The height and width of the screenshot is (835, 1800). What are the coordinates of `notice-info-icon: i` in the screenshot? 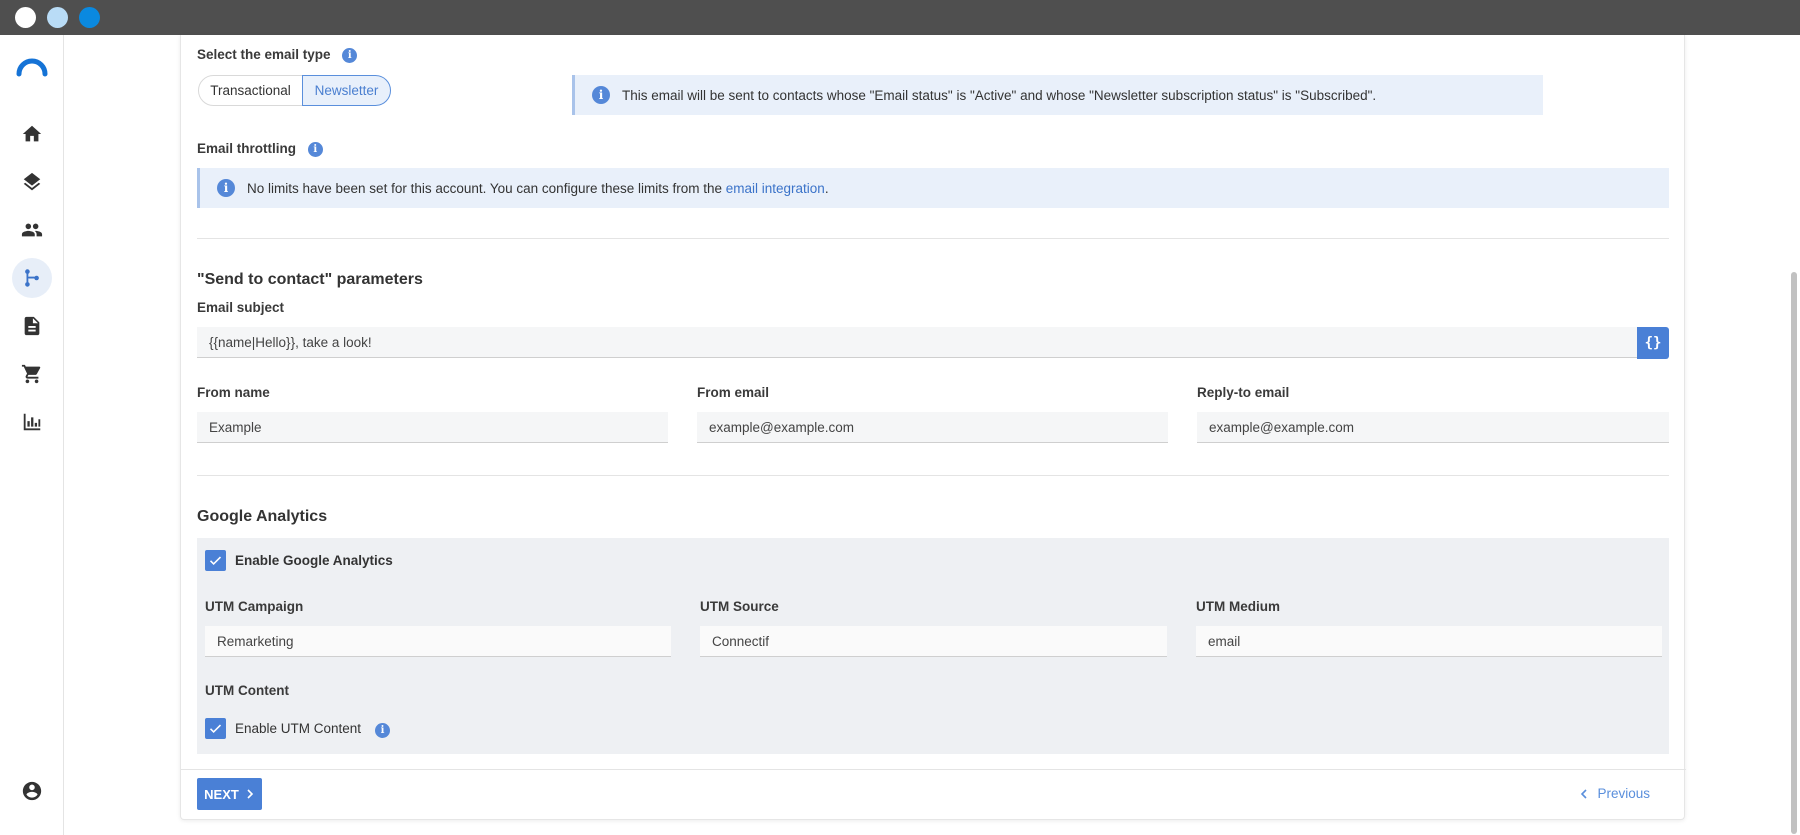 It's located at (601, 95).